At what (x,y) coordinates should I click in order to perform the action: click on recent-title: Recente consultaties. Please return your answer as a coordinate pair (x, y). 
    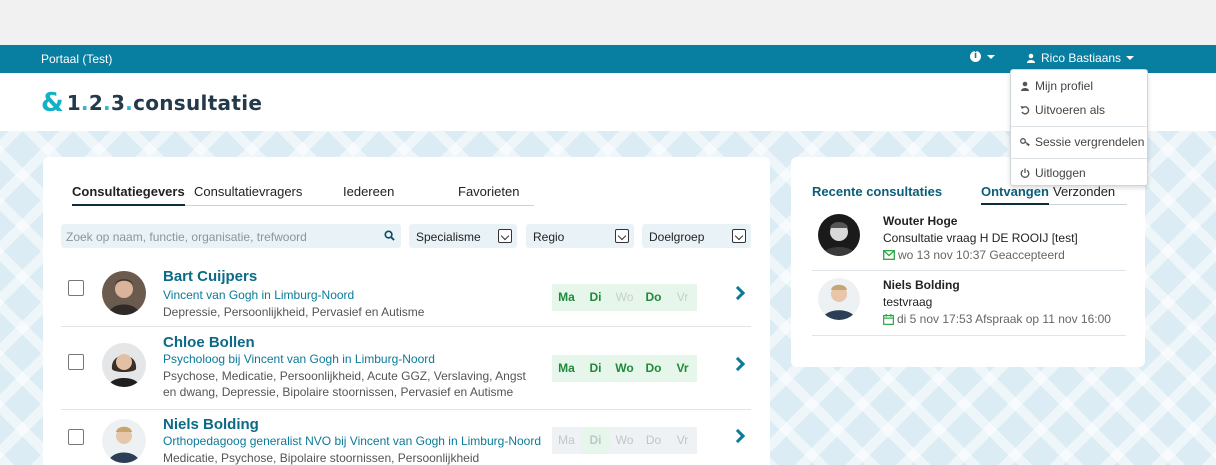
    Looking at the image, I should click on (877, 191).